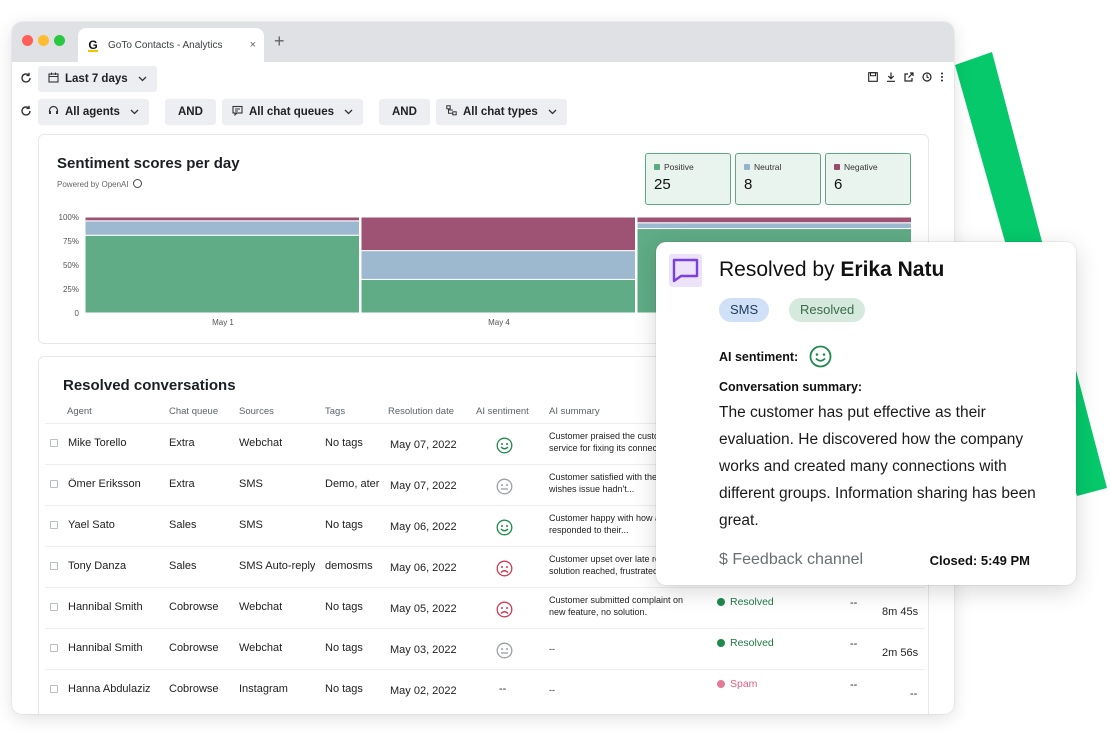  I want to click on header-chat-queue: Chat queue, so click(193, 411).